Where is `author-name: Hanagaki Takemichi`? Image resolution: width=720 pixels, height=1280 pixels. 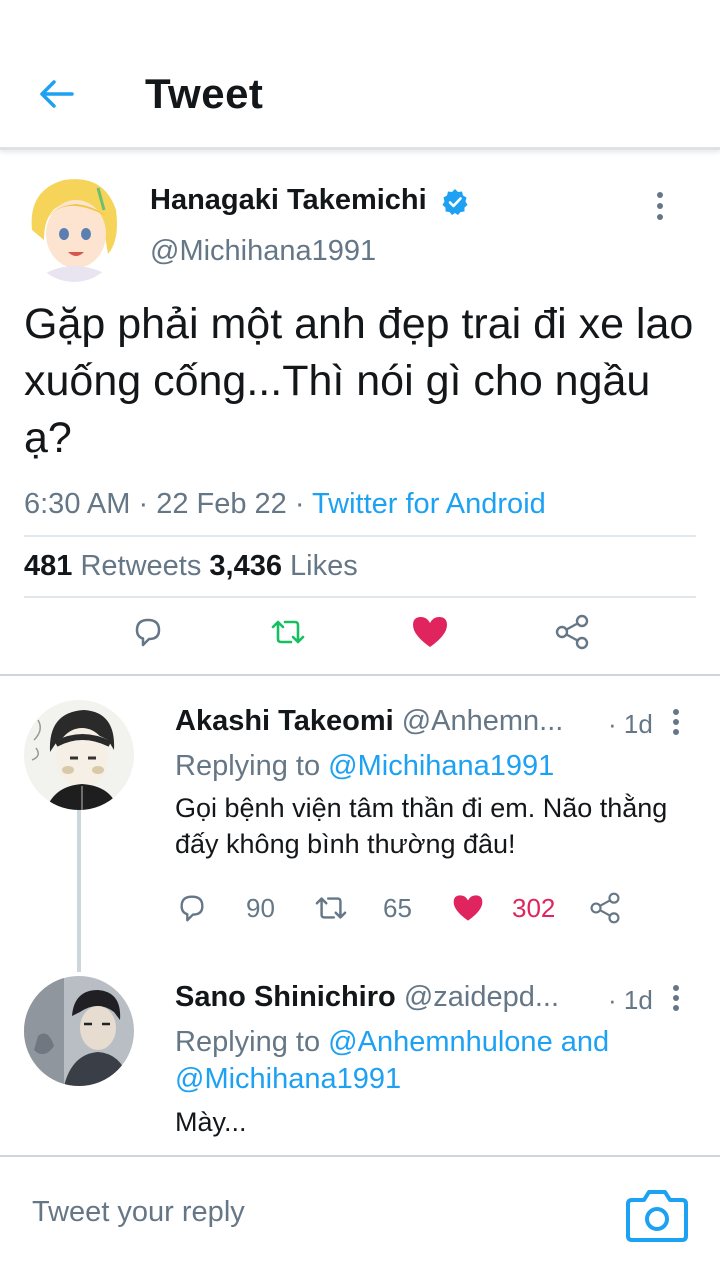
author-name: Hanagaki Takemichi is located at coordinates (288, 200).